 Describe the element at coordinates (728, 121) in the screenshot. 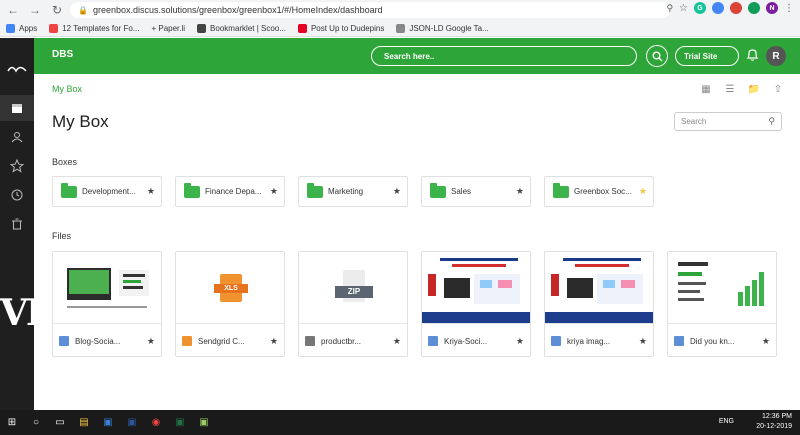

I see `box-search-input: Search ⚲` at that location.